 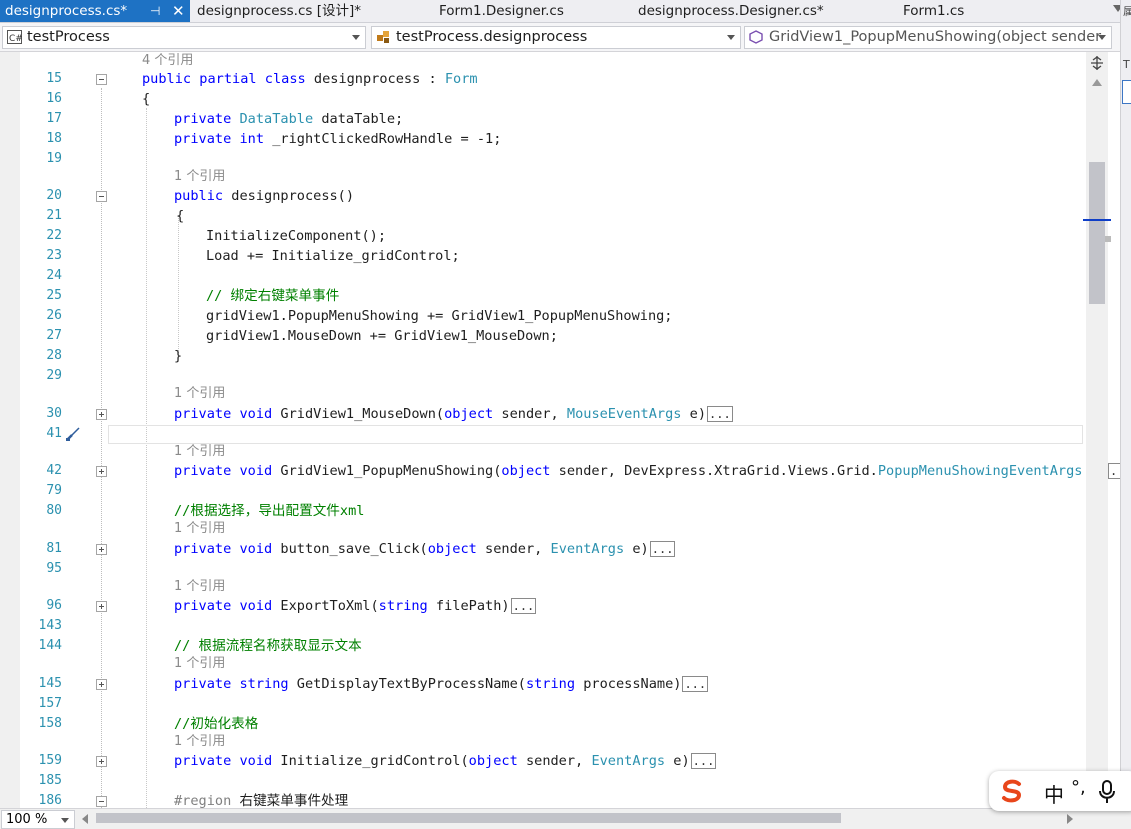 What do you see at coordinates (1054, 793) in the screenshot?
I see `ime-chinese-mode-toggle: 中` at bounding box center [1054, 793].